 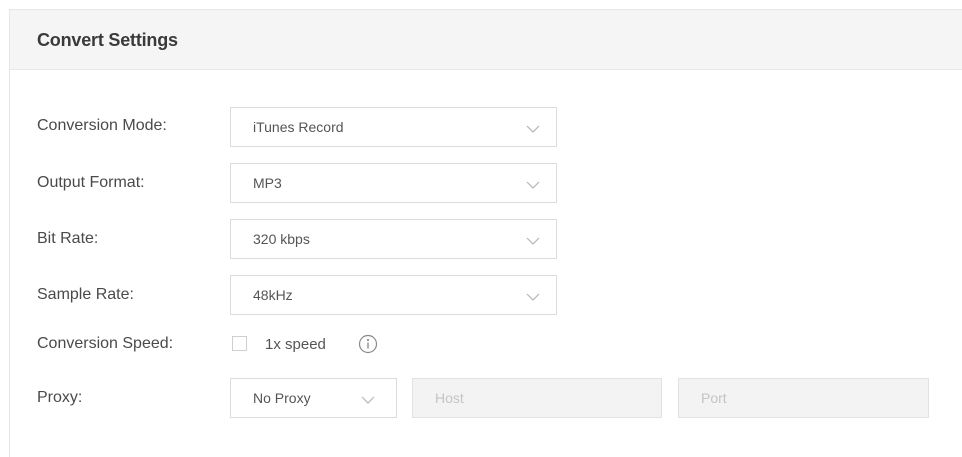 What do you see at coordinates (313, 398) in the screenshot?
I see `proxy-select: No Proxy` at bounding box center [313, 398].